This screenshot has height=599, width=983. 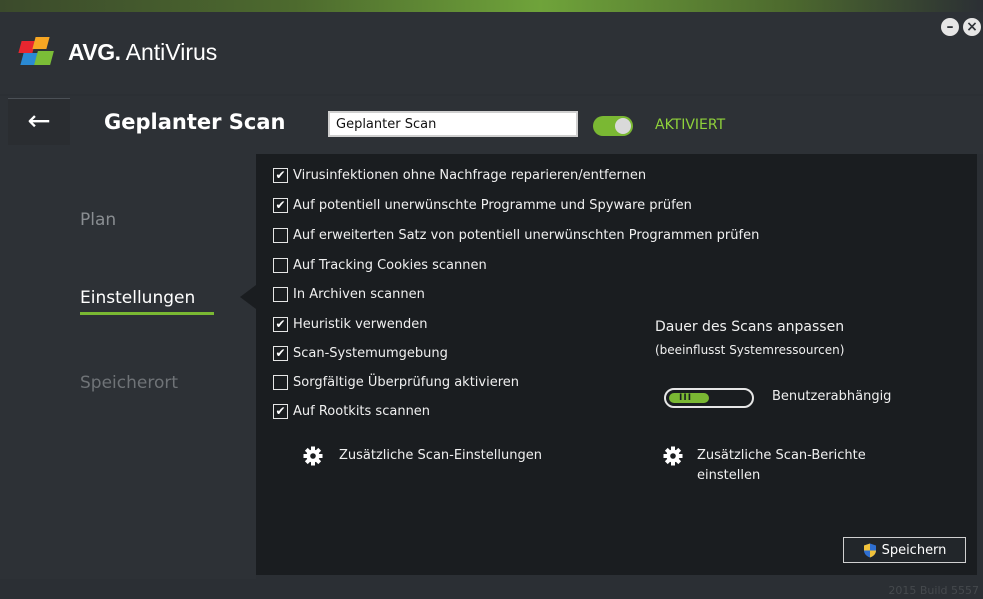 I want to click on option-row: ✔ Auf Rootkits scannen, so click(x=351, y=411).